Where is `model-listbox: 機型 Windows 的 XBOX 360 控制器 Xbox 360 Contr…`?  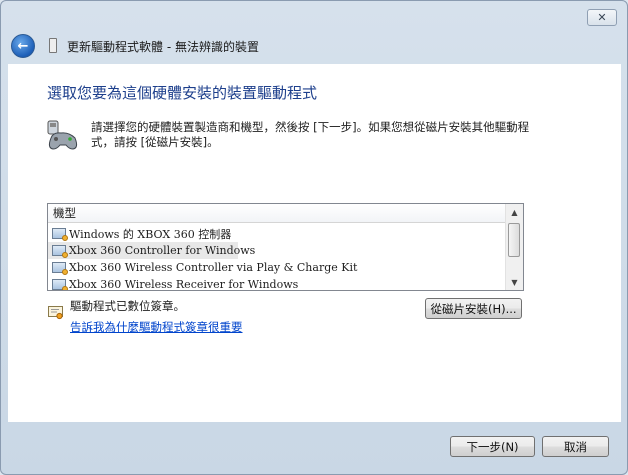 model-listbox: 機型 Windows 的 XBOX 360 控制器 Xbox 360 Contr… is located at coordinates (285, 247).